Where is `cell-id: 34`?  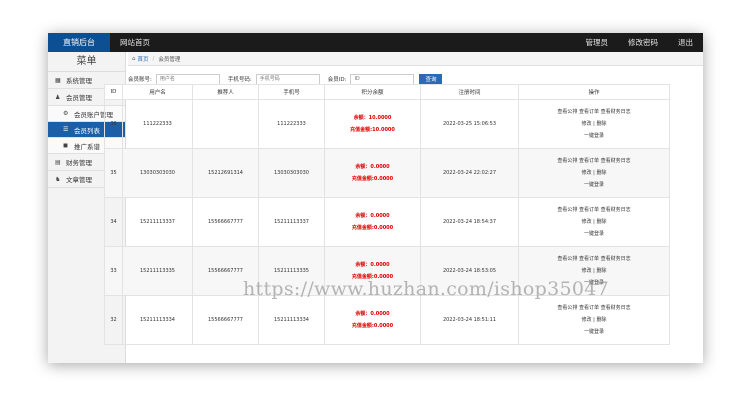 cell-id: 34 is located at coordinates (113, 222).